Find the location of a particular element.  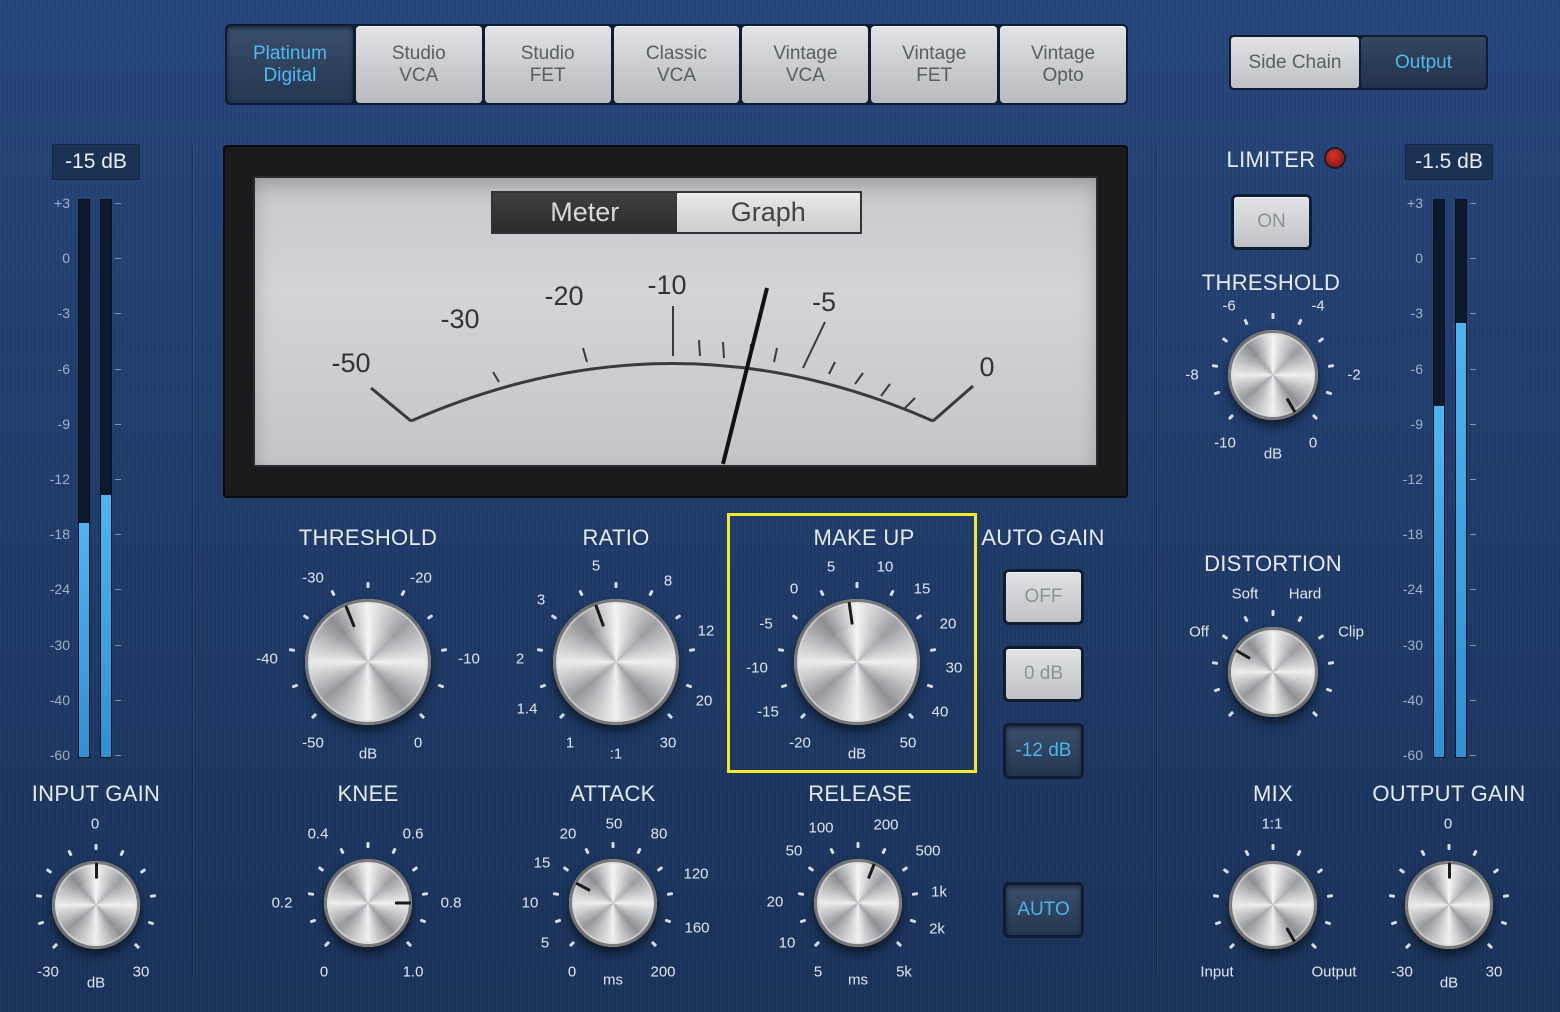

ratio-knob is located at coordinates (616, 662).